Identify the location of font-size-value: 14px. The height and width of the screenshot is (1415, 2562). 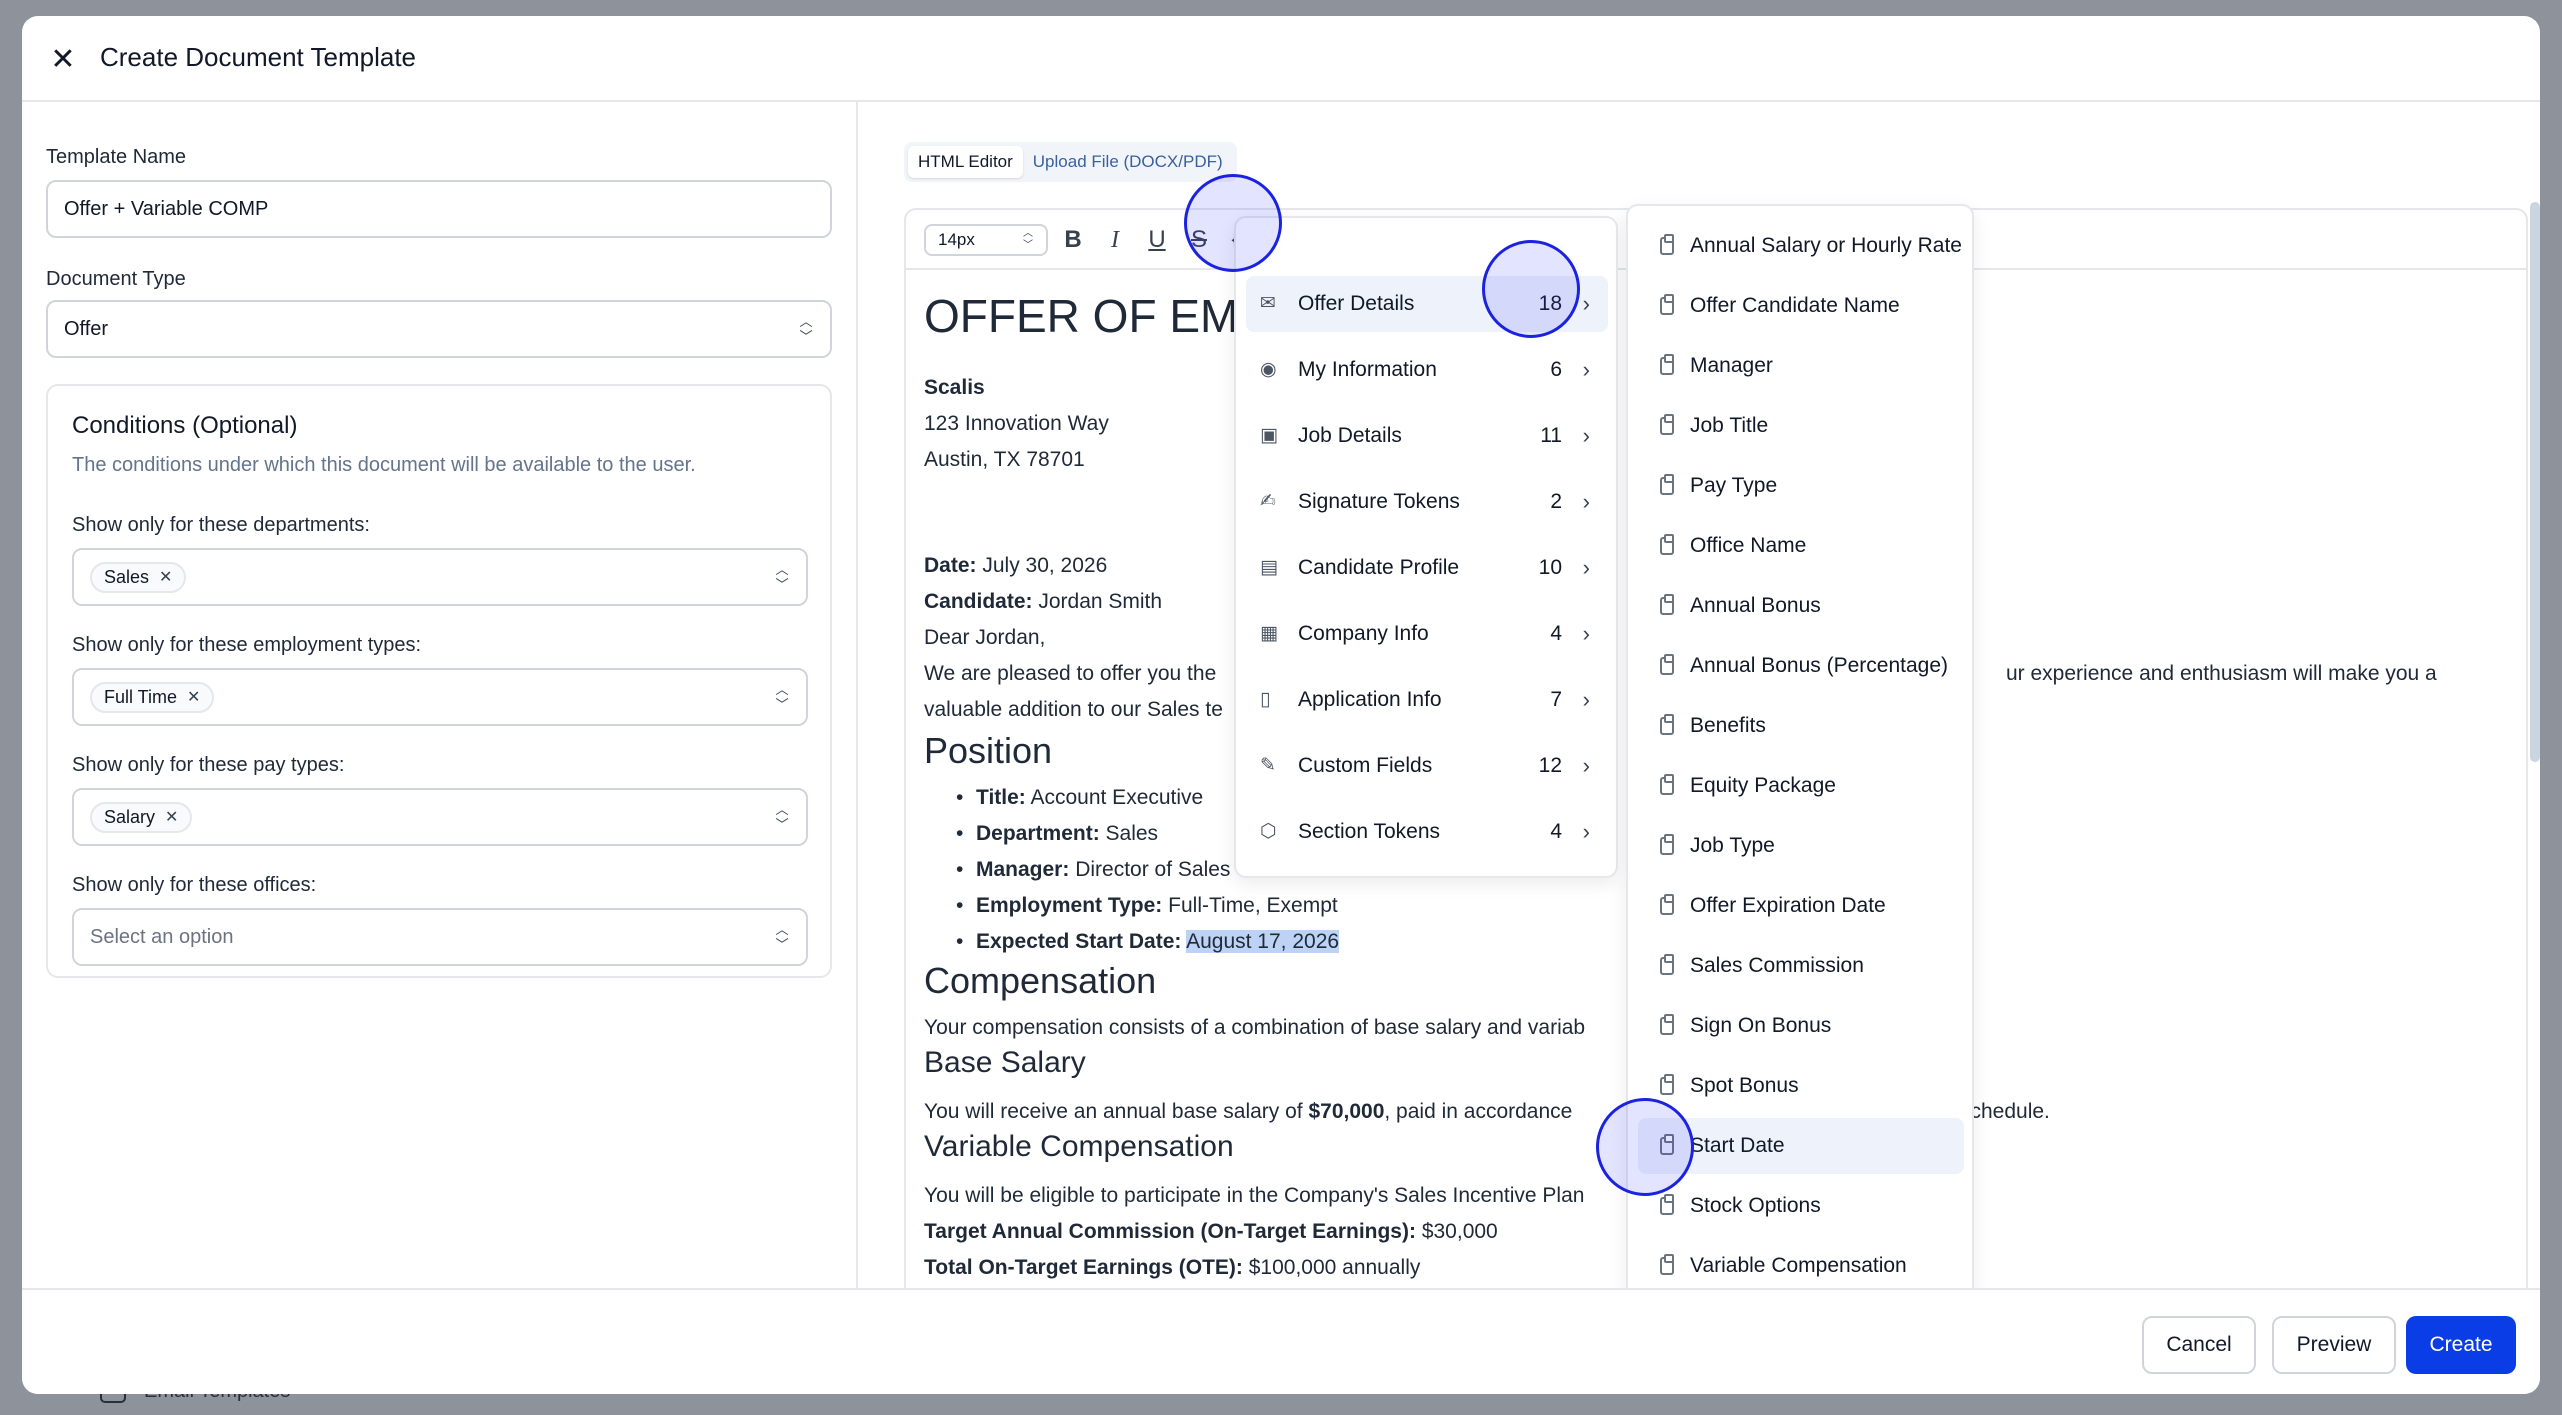
(956, 239).